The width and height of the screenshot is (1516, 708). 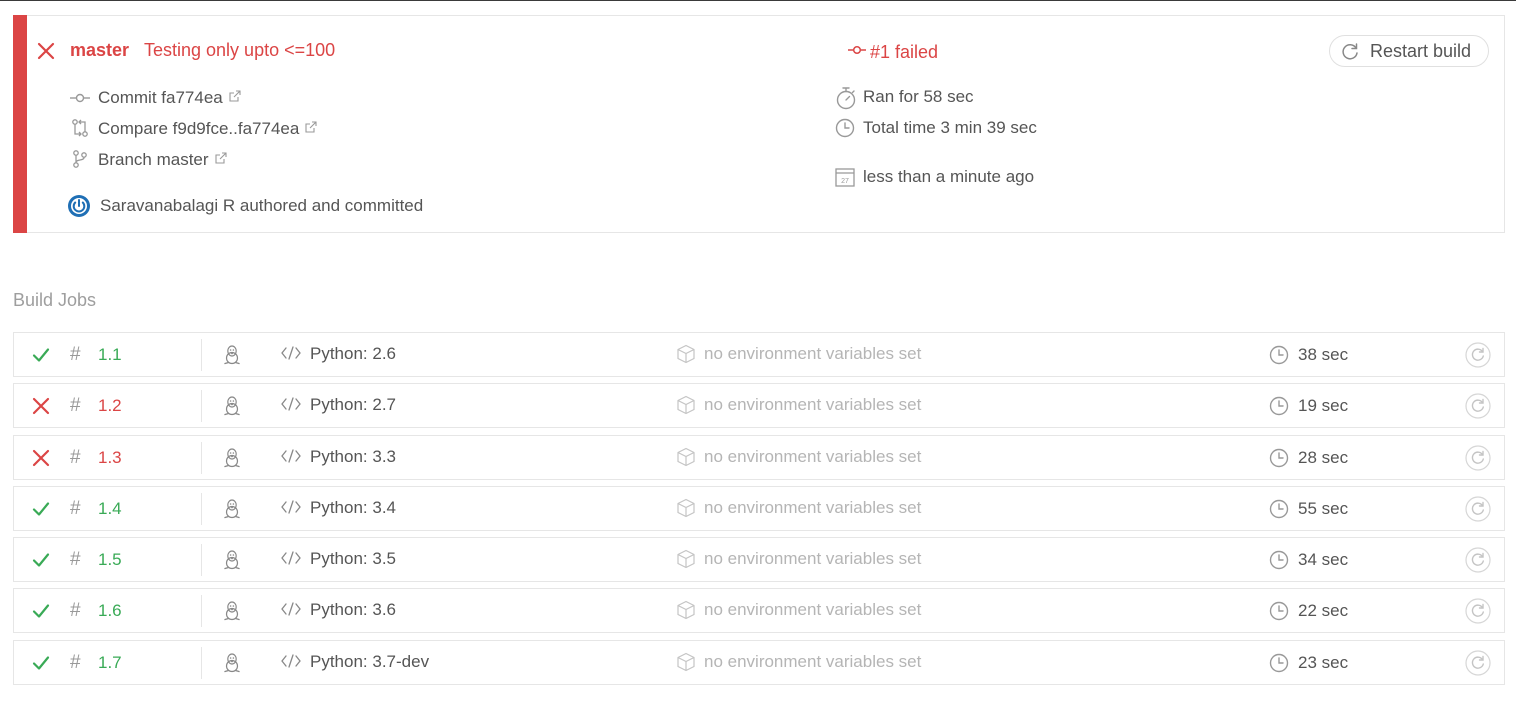 I want to click on job-duration: 22 sec, so click(x=1323, y=610).